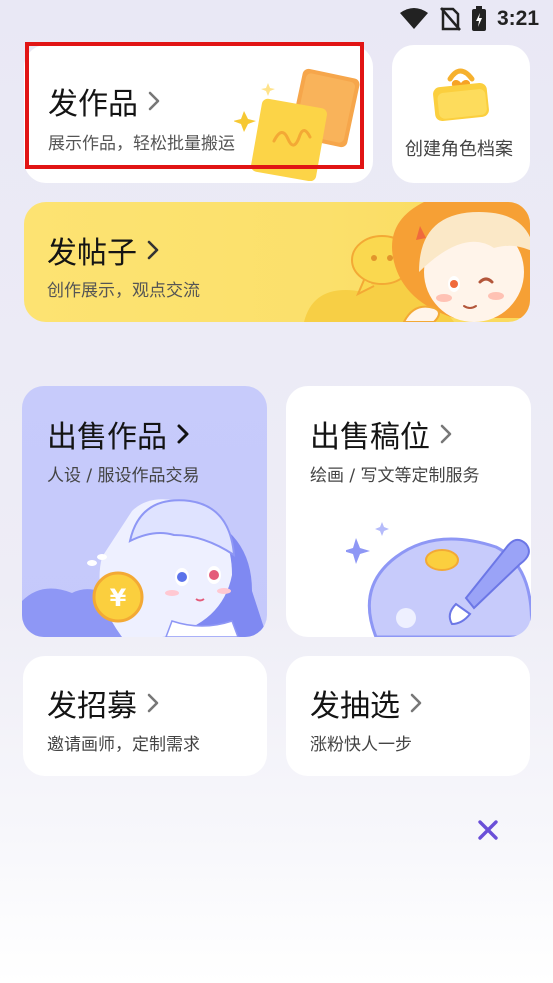 Image resolution: width=553 pixels, height=983 pixels. I want to click on post-thread-title: 发帖子, so click(106, 250).